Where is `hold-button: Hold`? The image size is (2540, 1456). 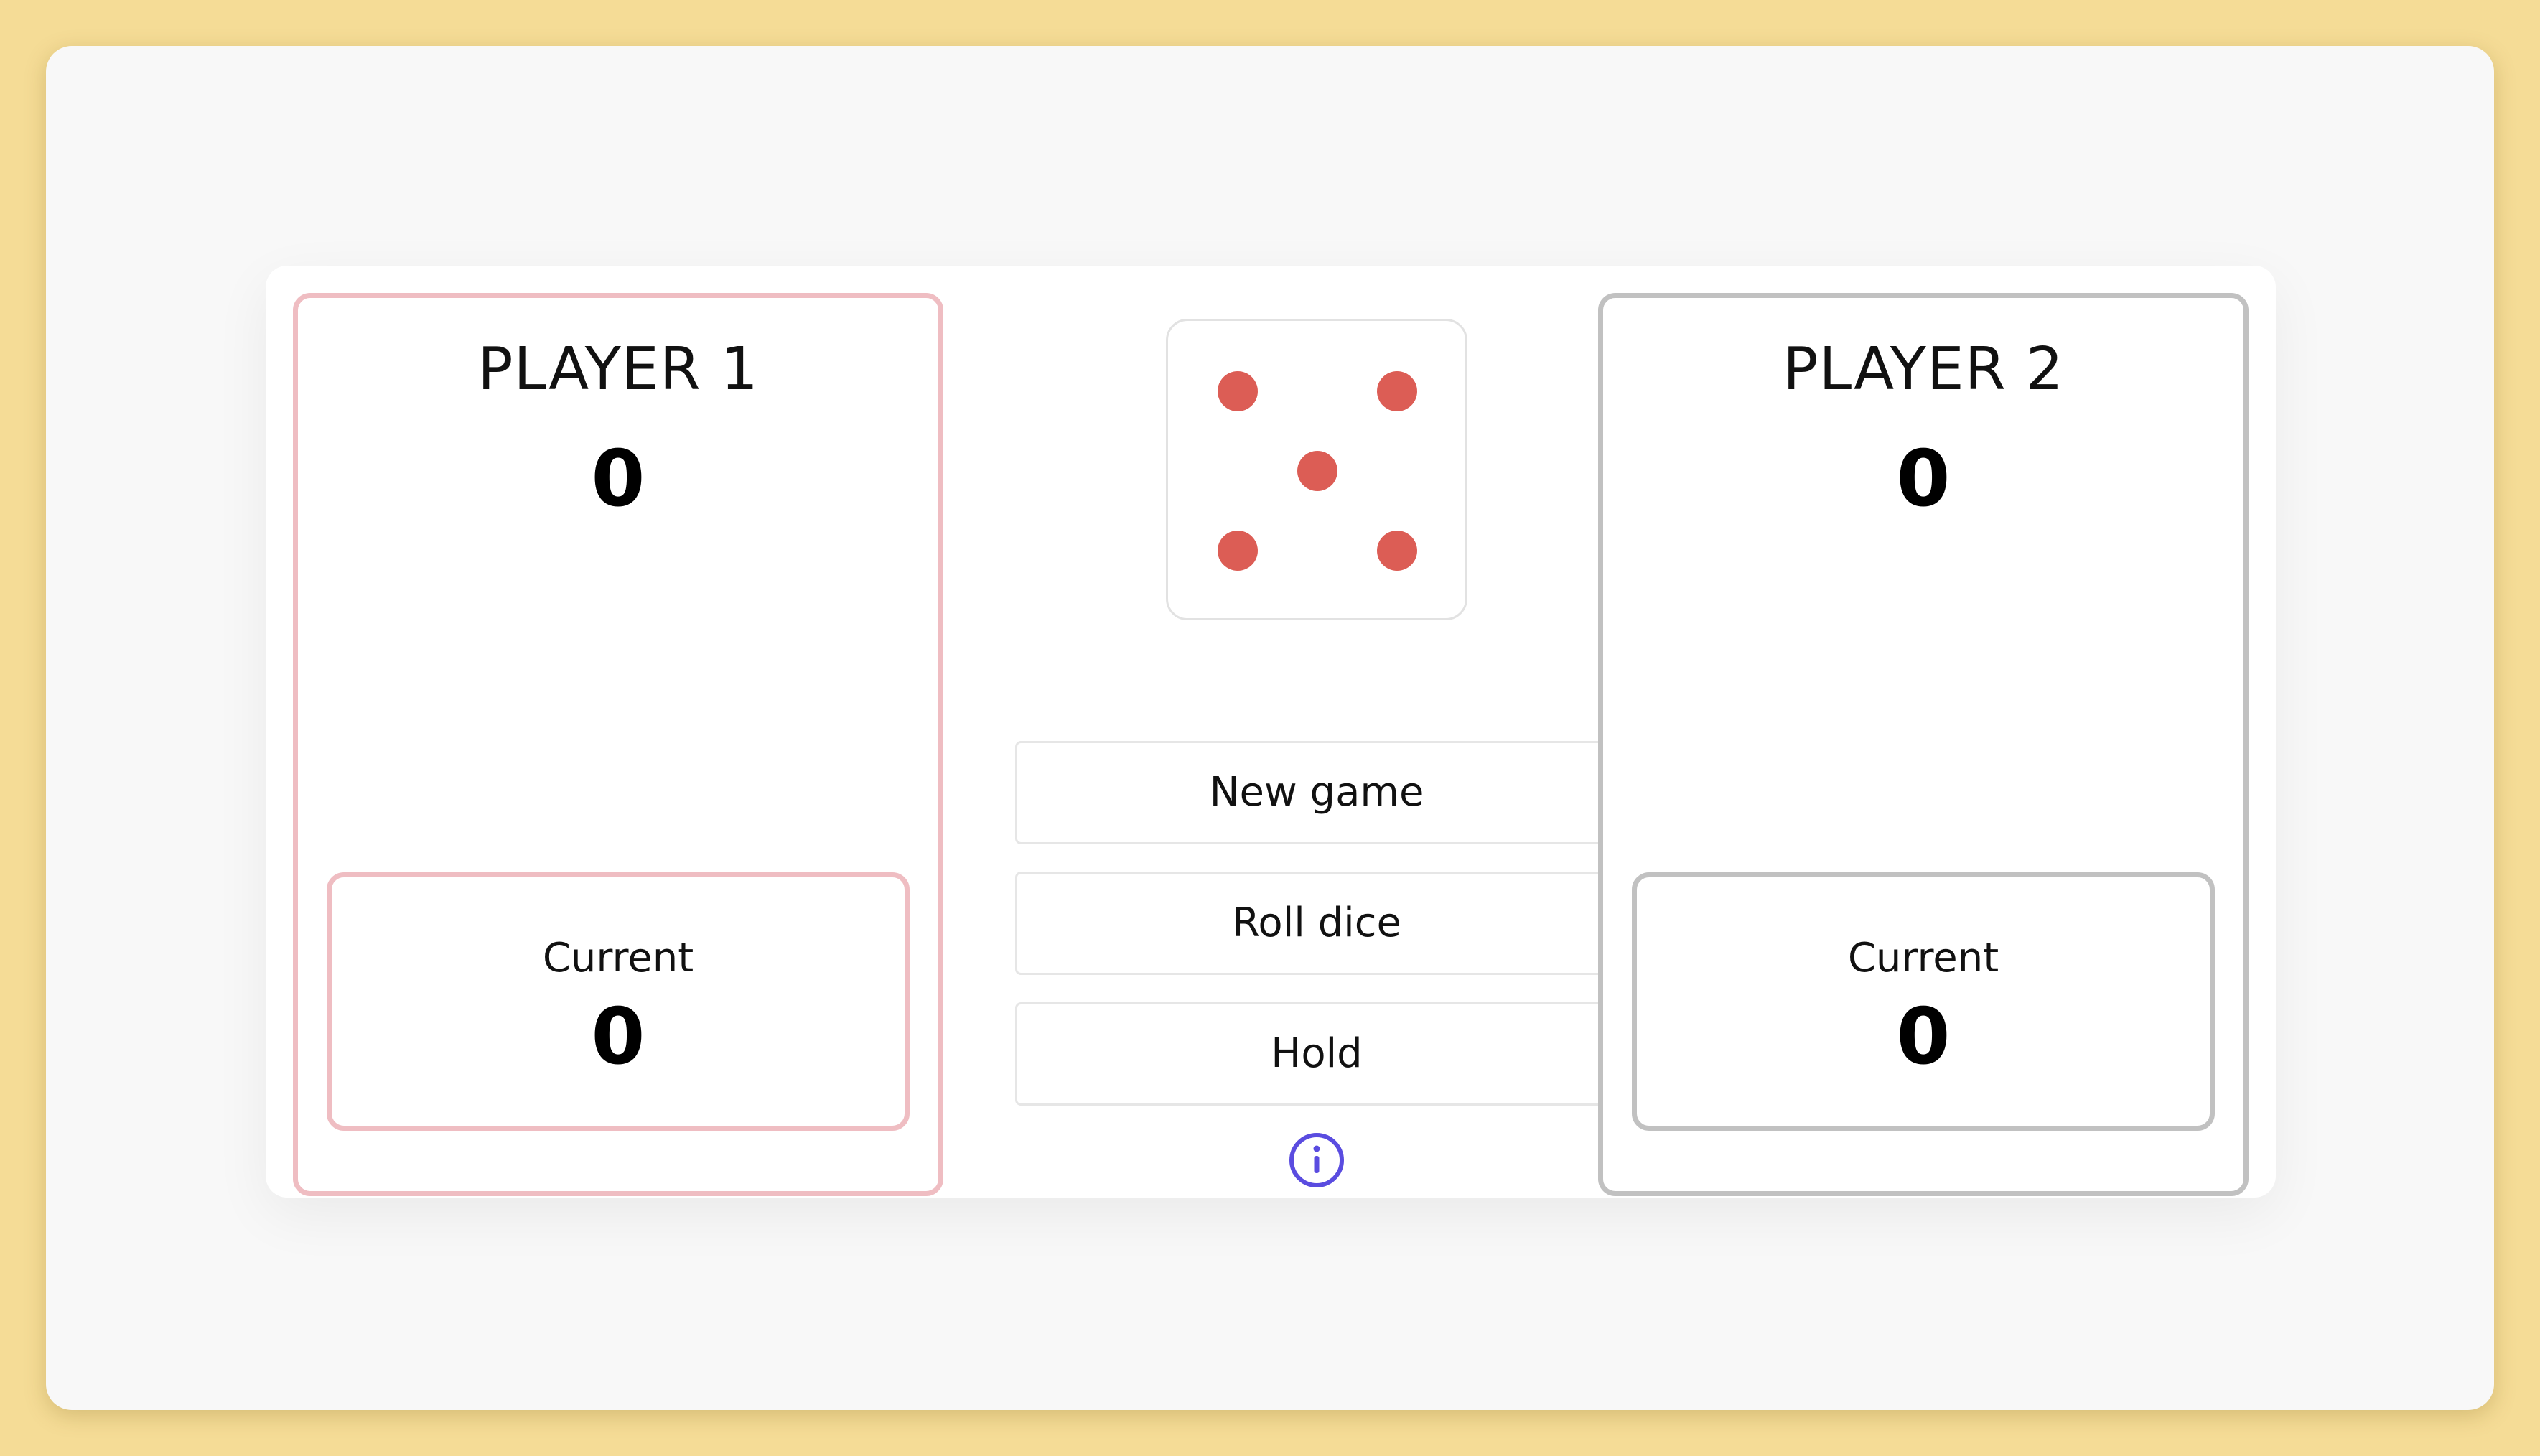 hold-button: Hold is located at coordinates (1316, 1054).